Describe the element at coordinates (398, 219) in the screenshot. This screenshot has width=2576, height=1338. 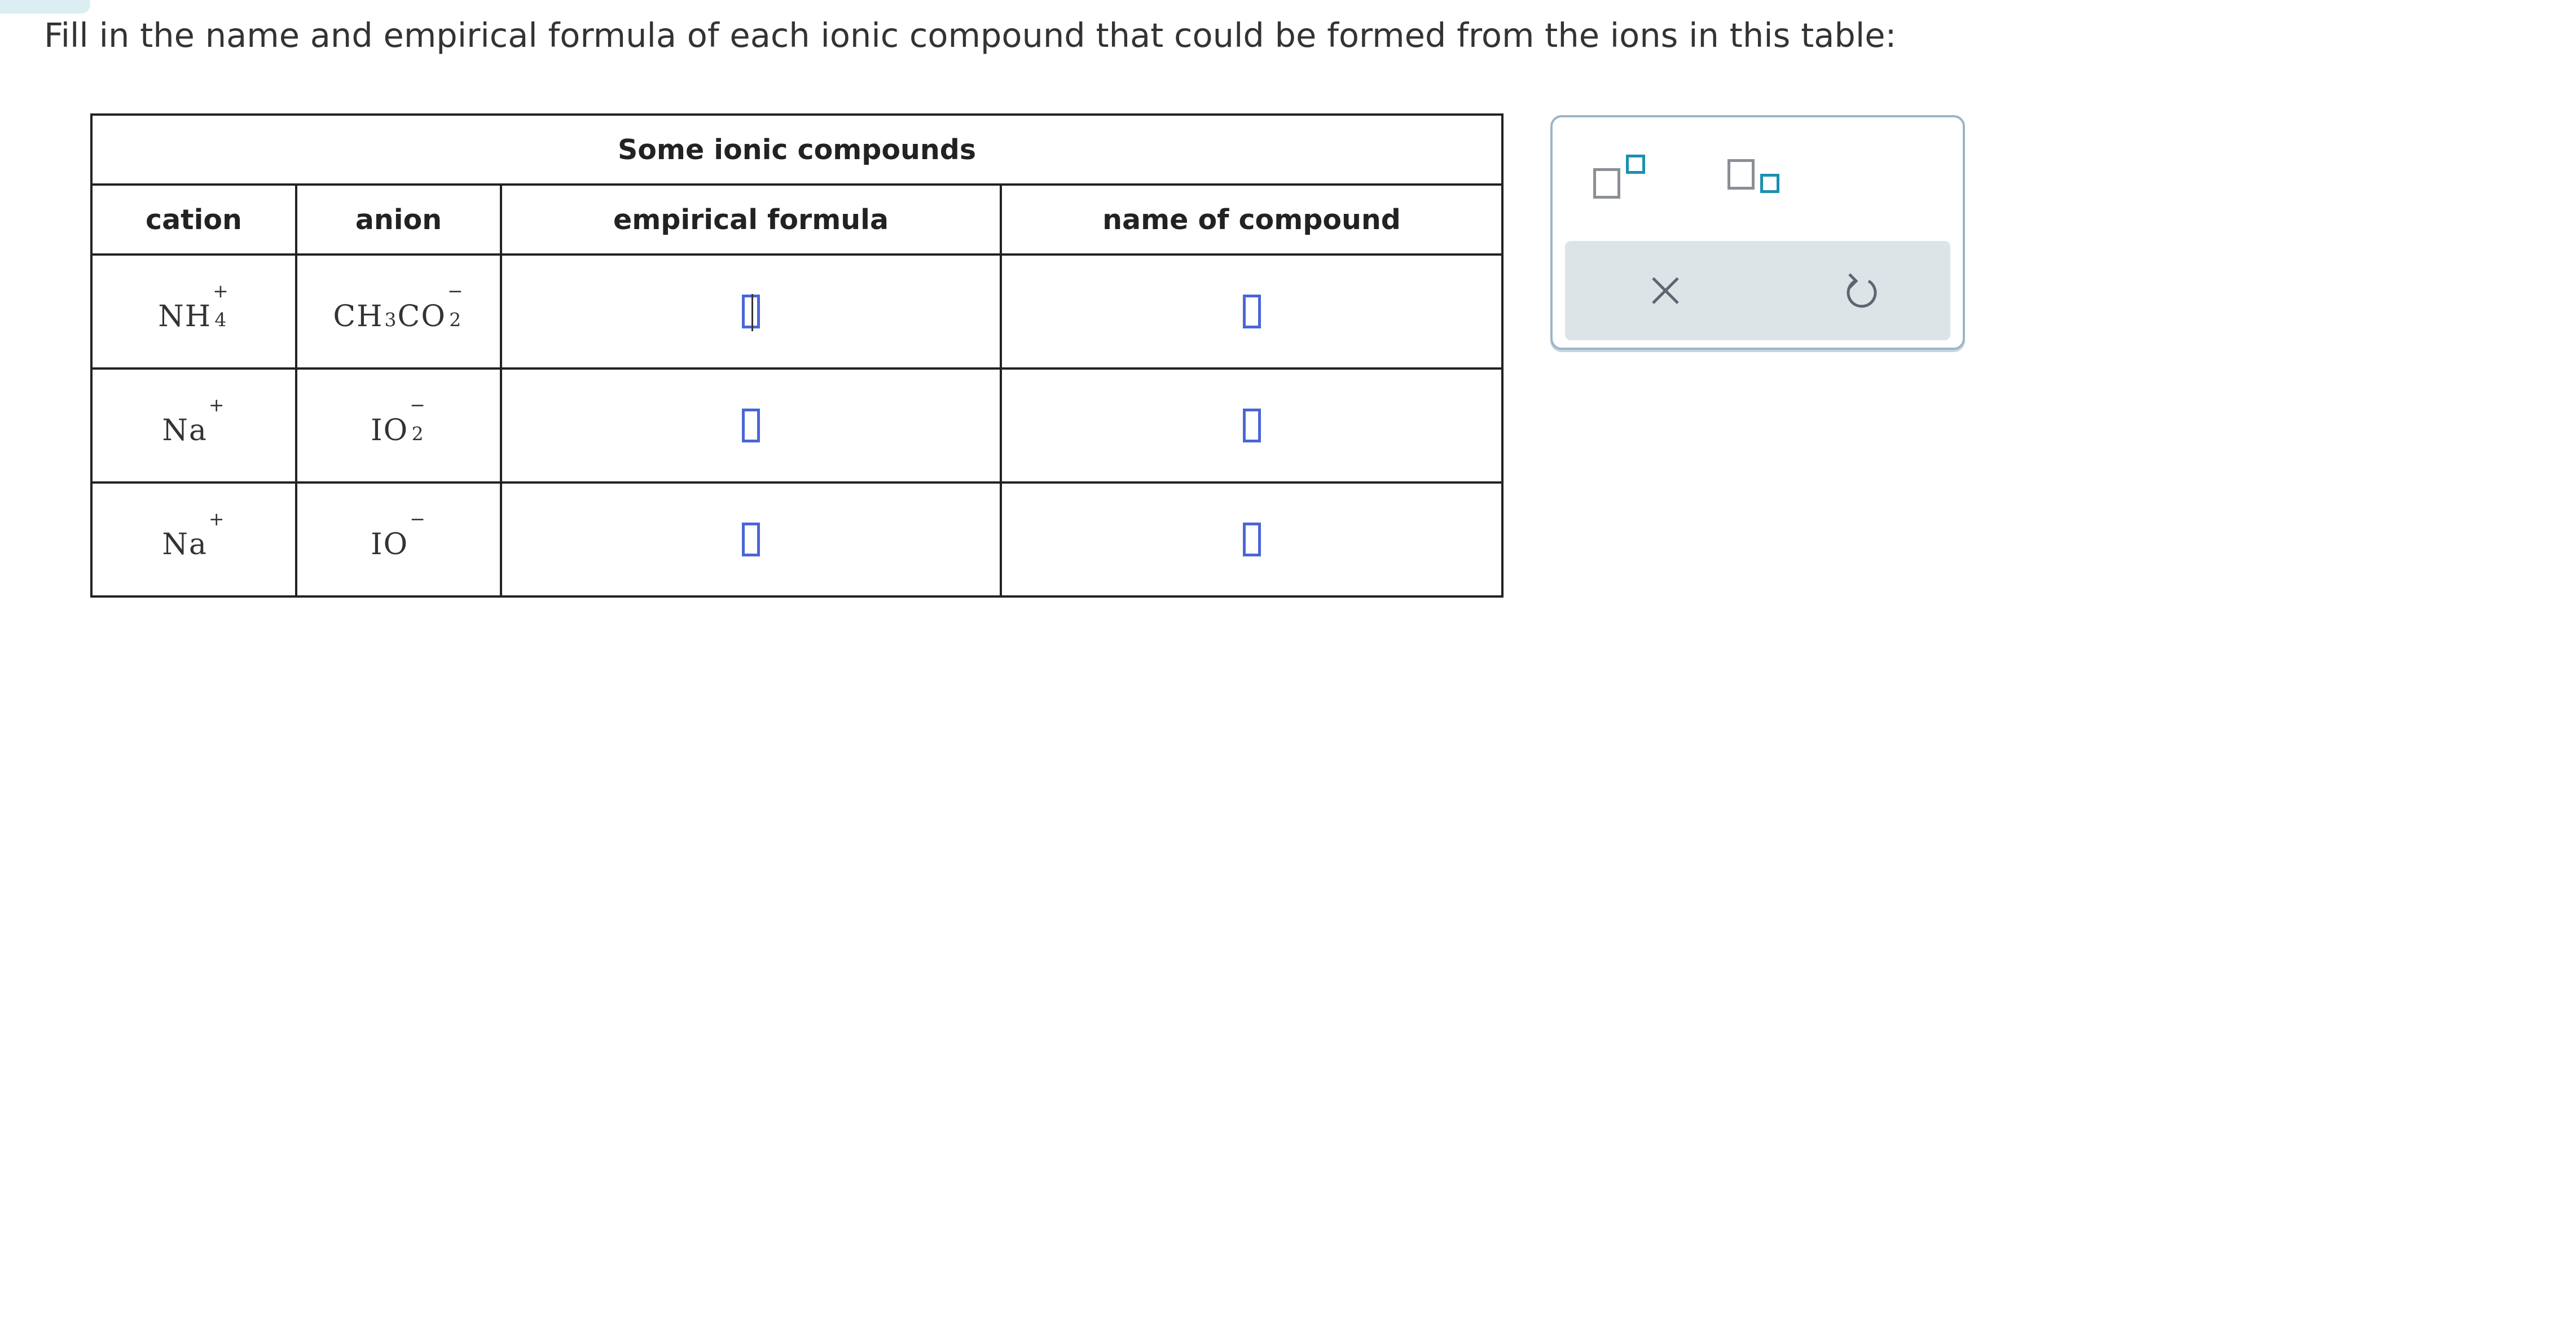
I see `header-anion: anion` at that location.